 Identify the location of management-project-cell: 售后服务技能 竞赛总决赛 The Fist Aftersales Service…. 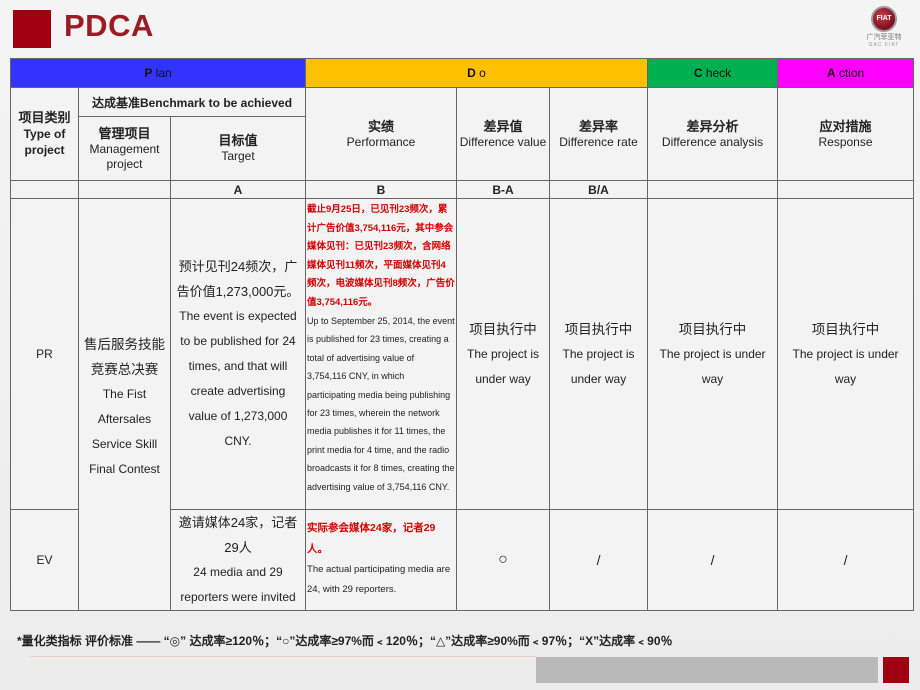
(124, 404).